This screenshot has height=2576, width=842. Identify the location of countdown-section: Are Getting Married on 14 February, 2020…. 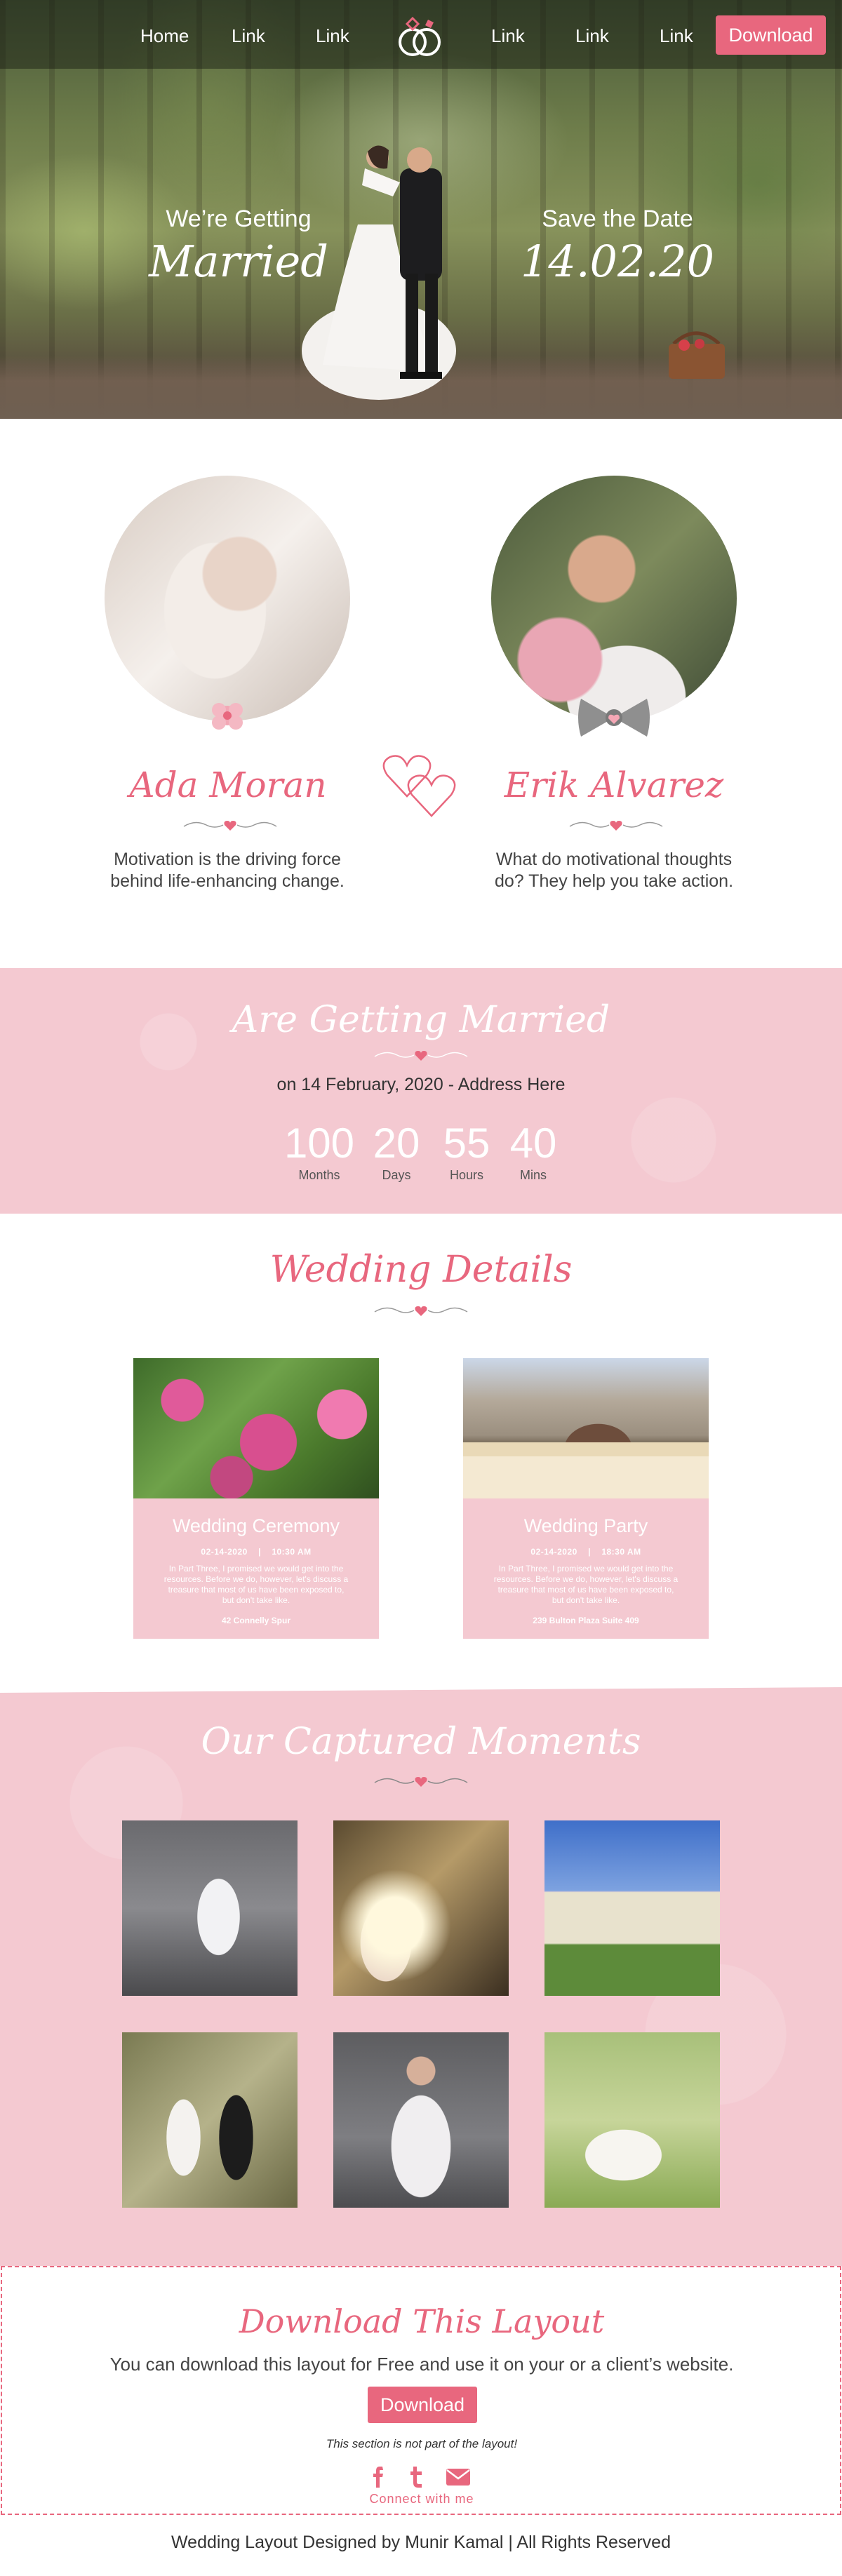
(421, 1091).